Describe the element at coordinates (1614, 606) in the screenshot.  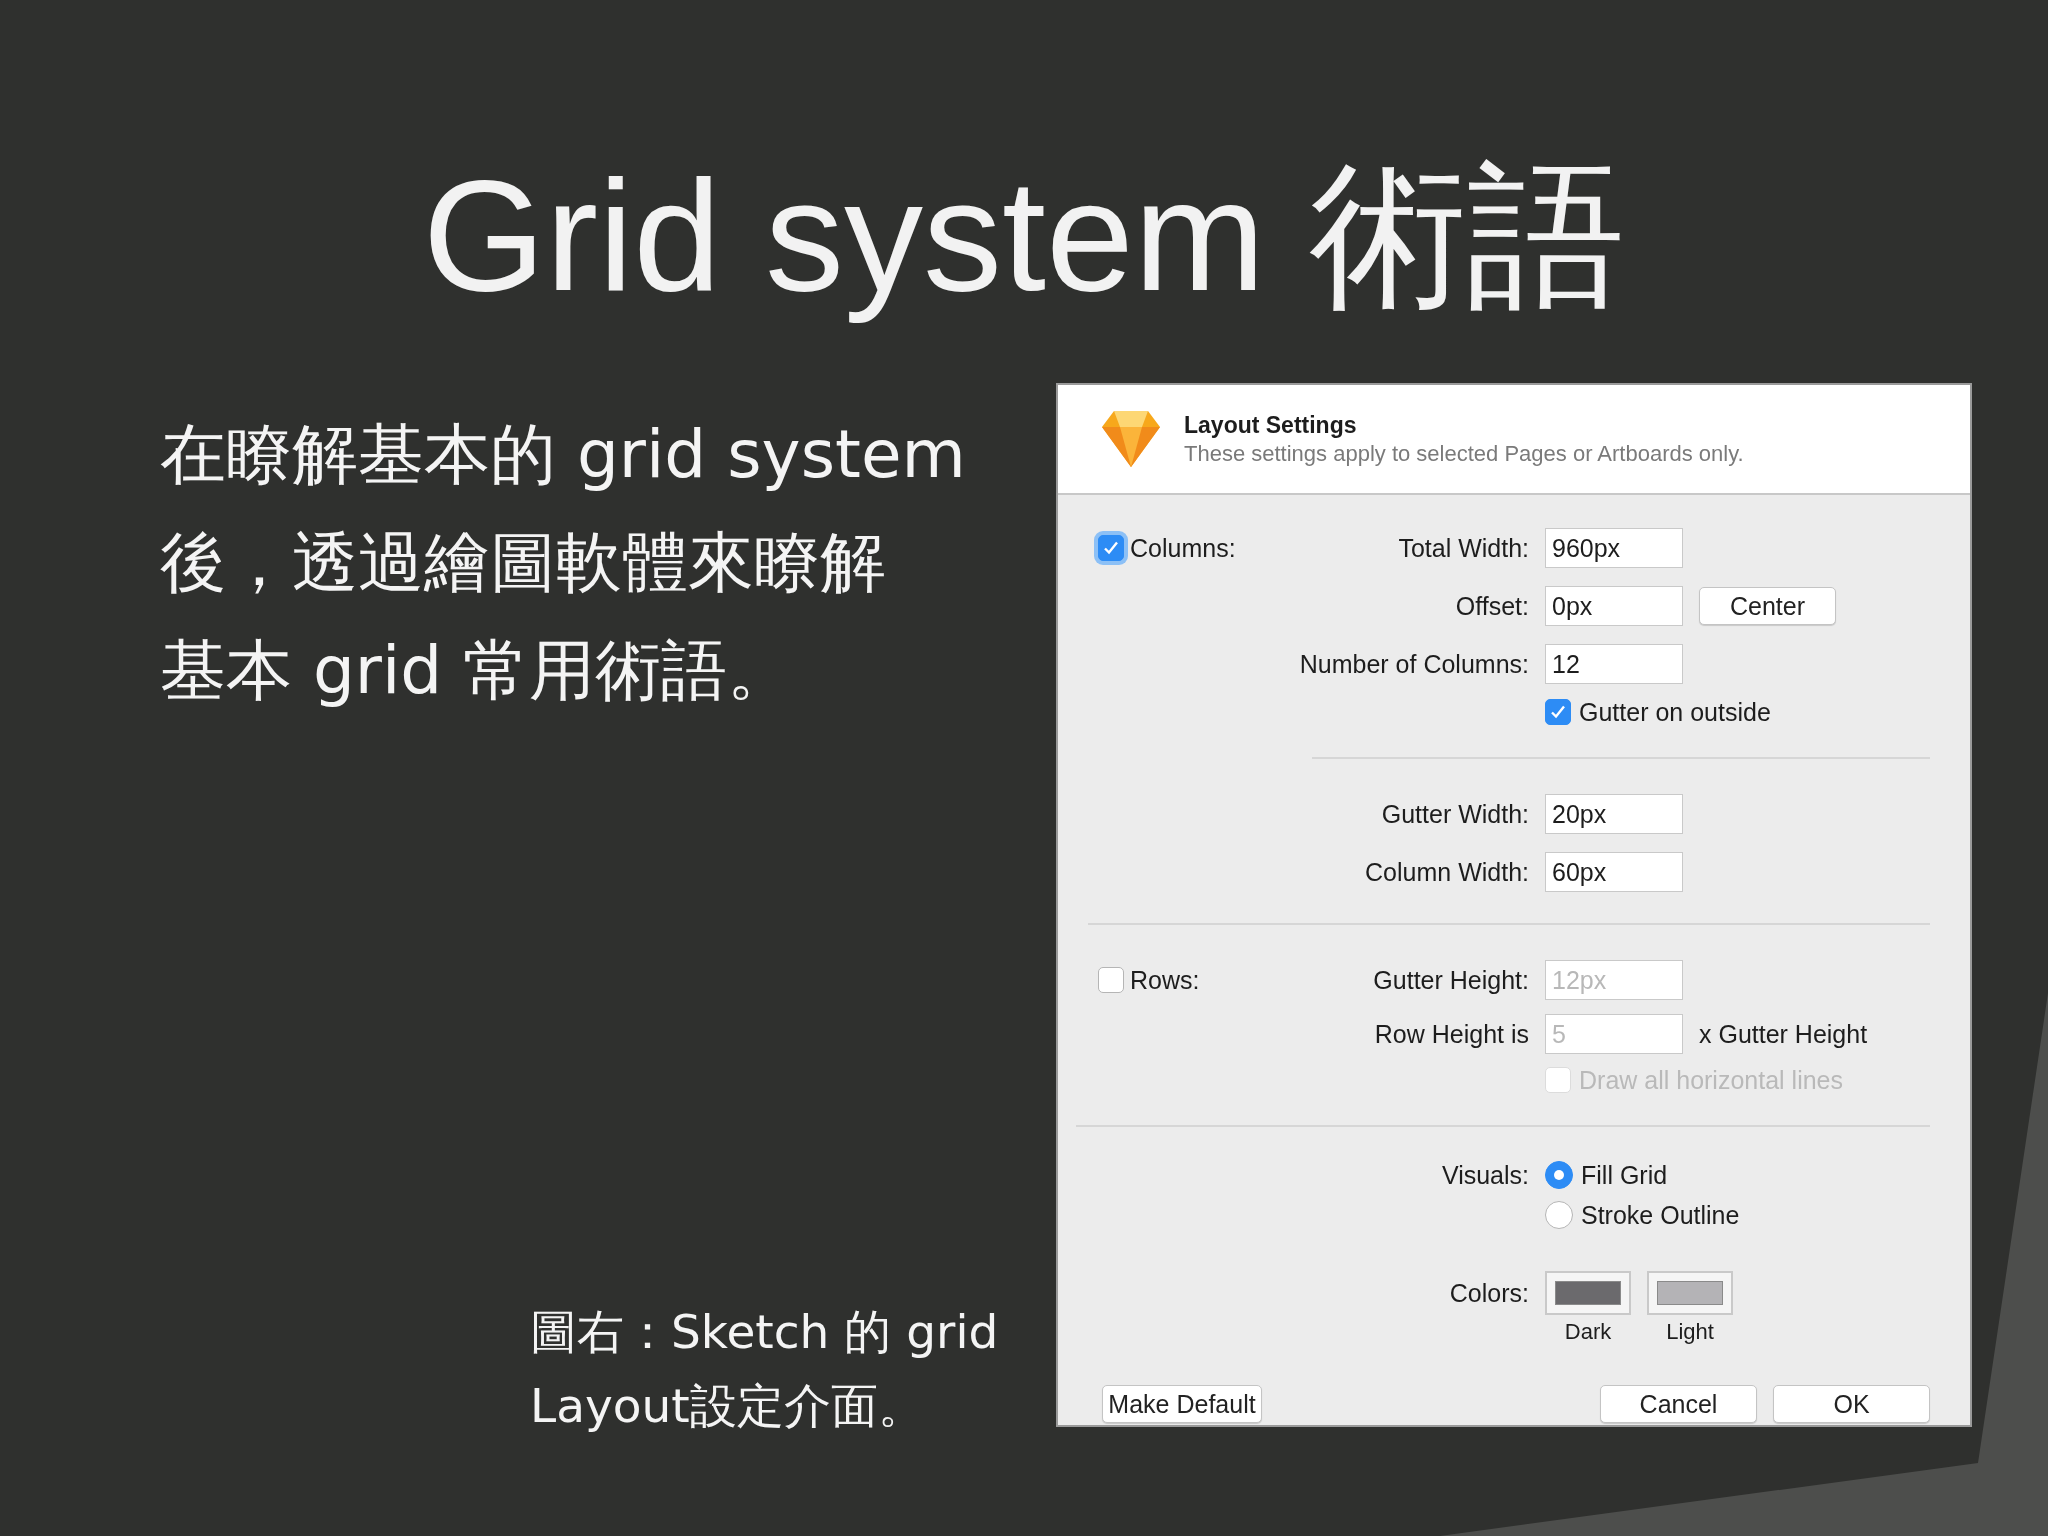
I see `text-field: 0px` at that location.